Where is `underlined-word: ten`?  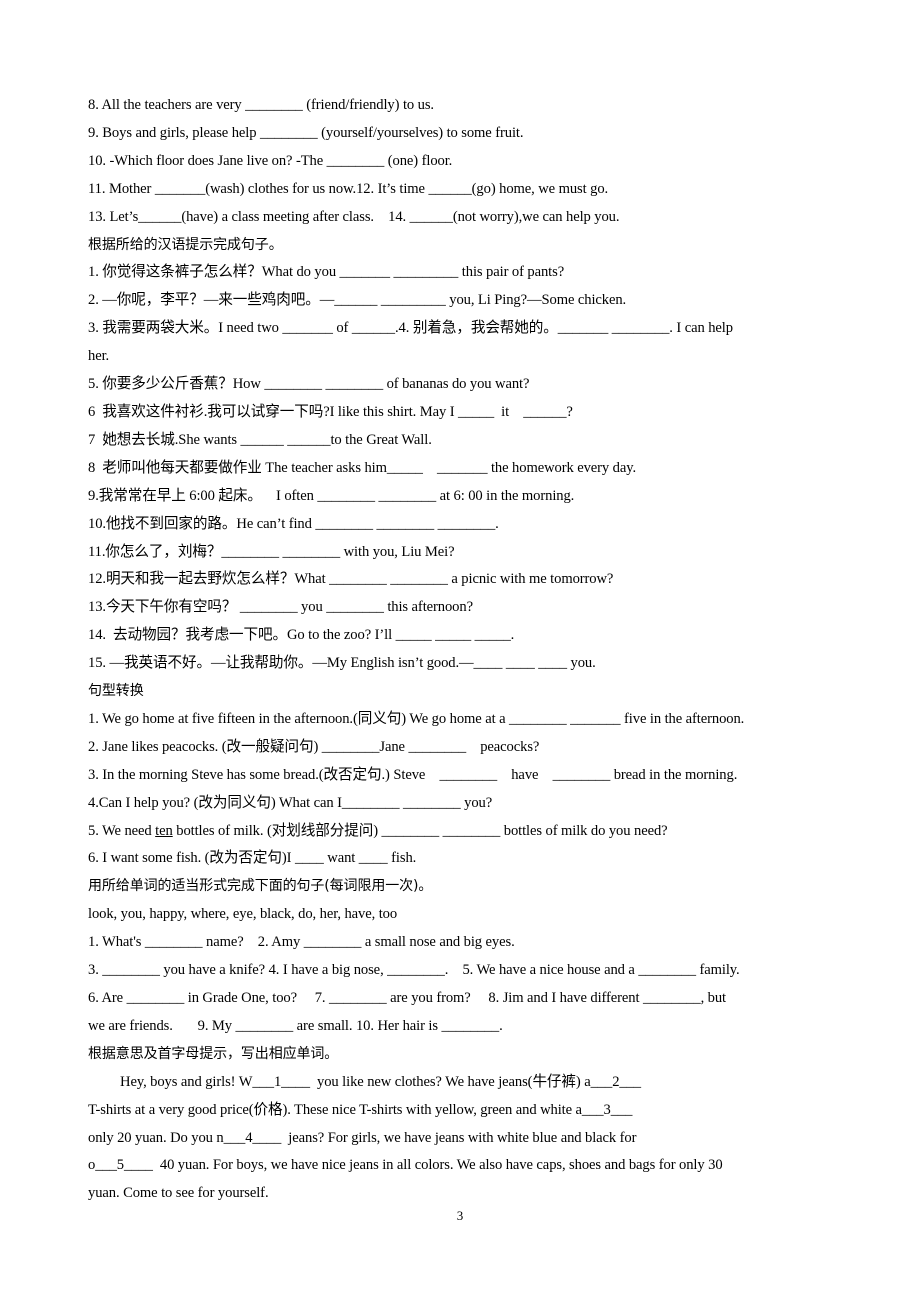 underlined-word: ten is located at coordinates (164, 830).